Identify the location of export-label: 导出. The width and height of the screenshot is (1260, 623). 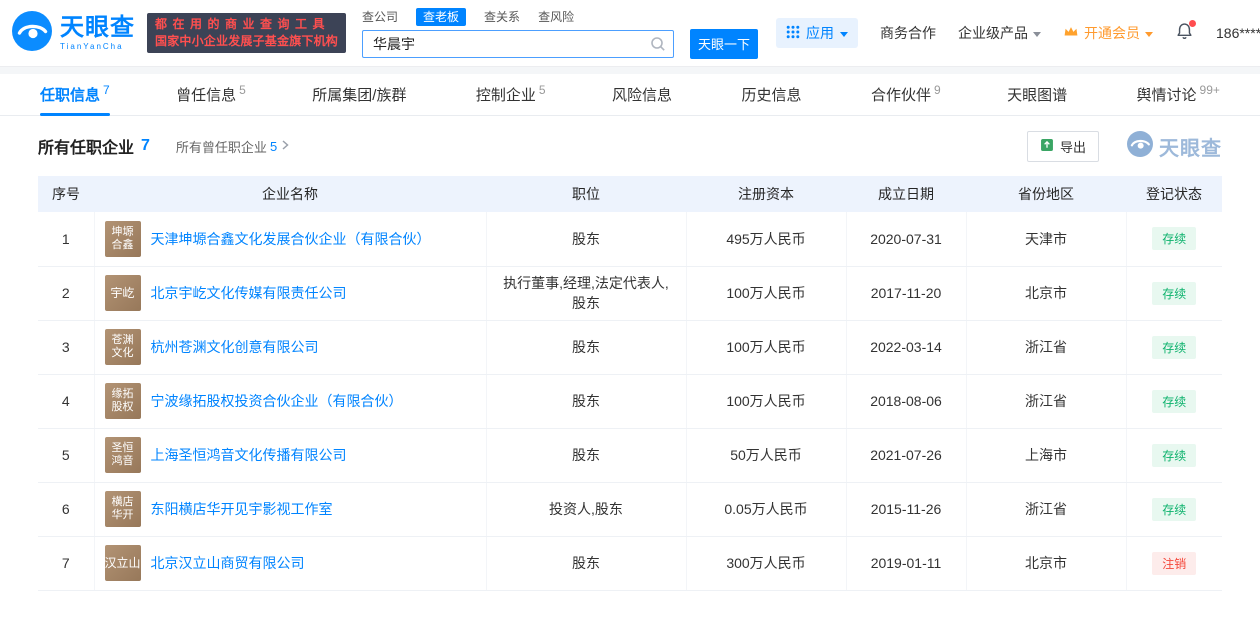
(1072, 147).